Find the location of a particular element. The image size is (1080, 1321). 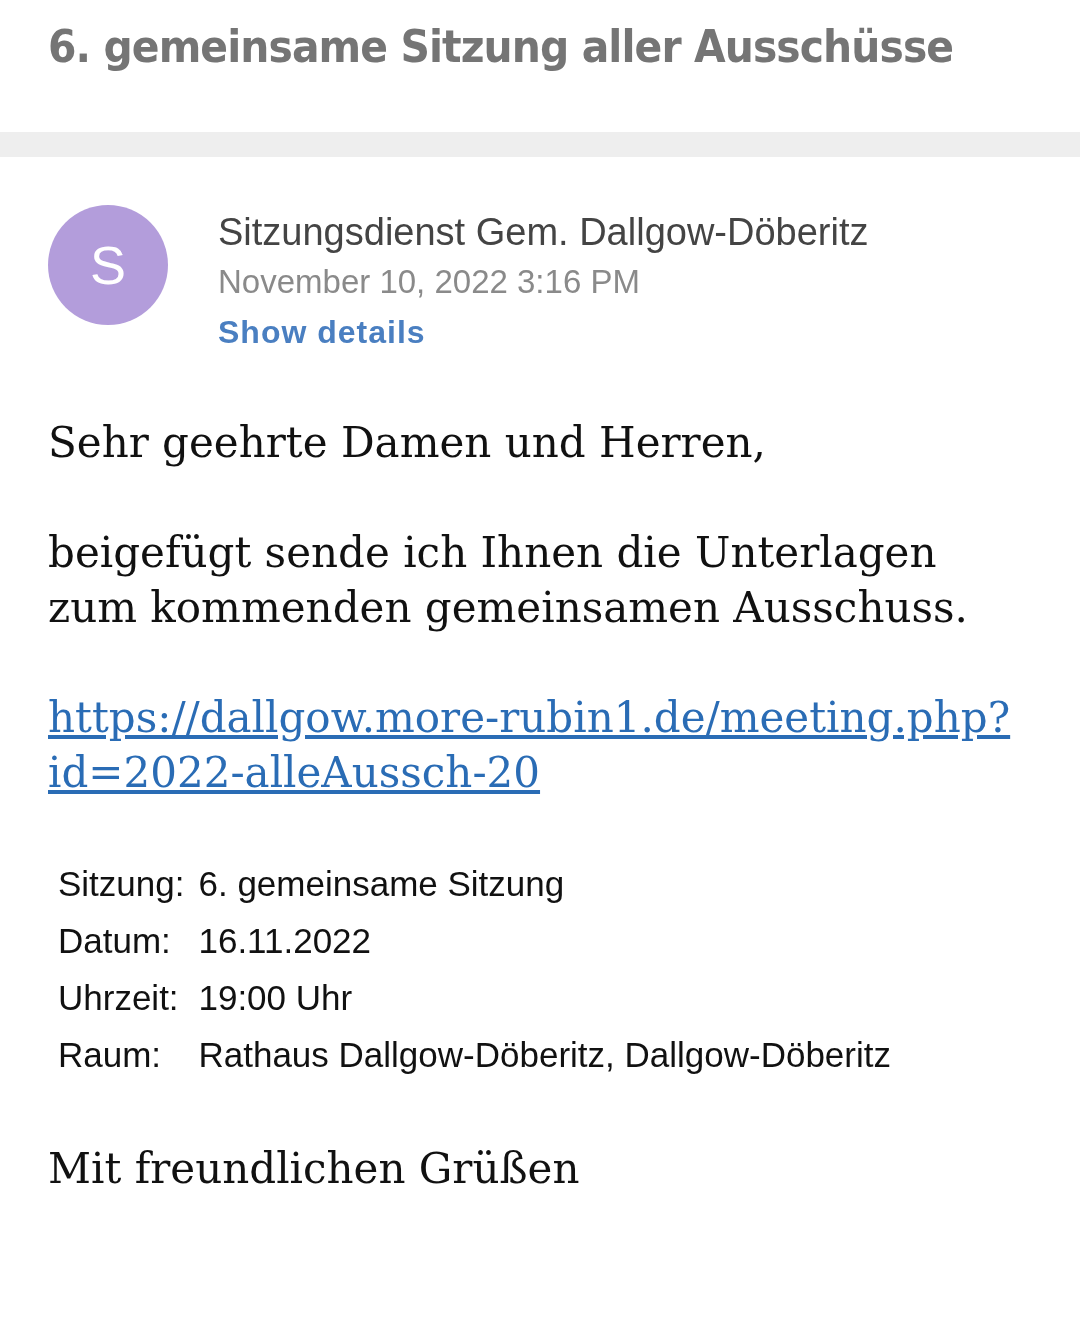

show-details-link: Show details is located at coordinates (322, 332).